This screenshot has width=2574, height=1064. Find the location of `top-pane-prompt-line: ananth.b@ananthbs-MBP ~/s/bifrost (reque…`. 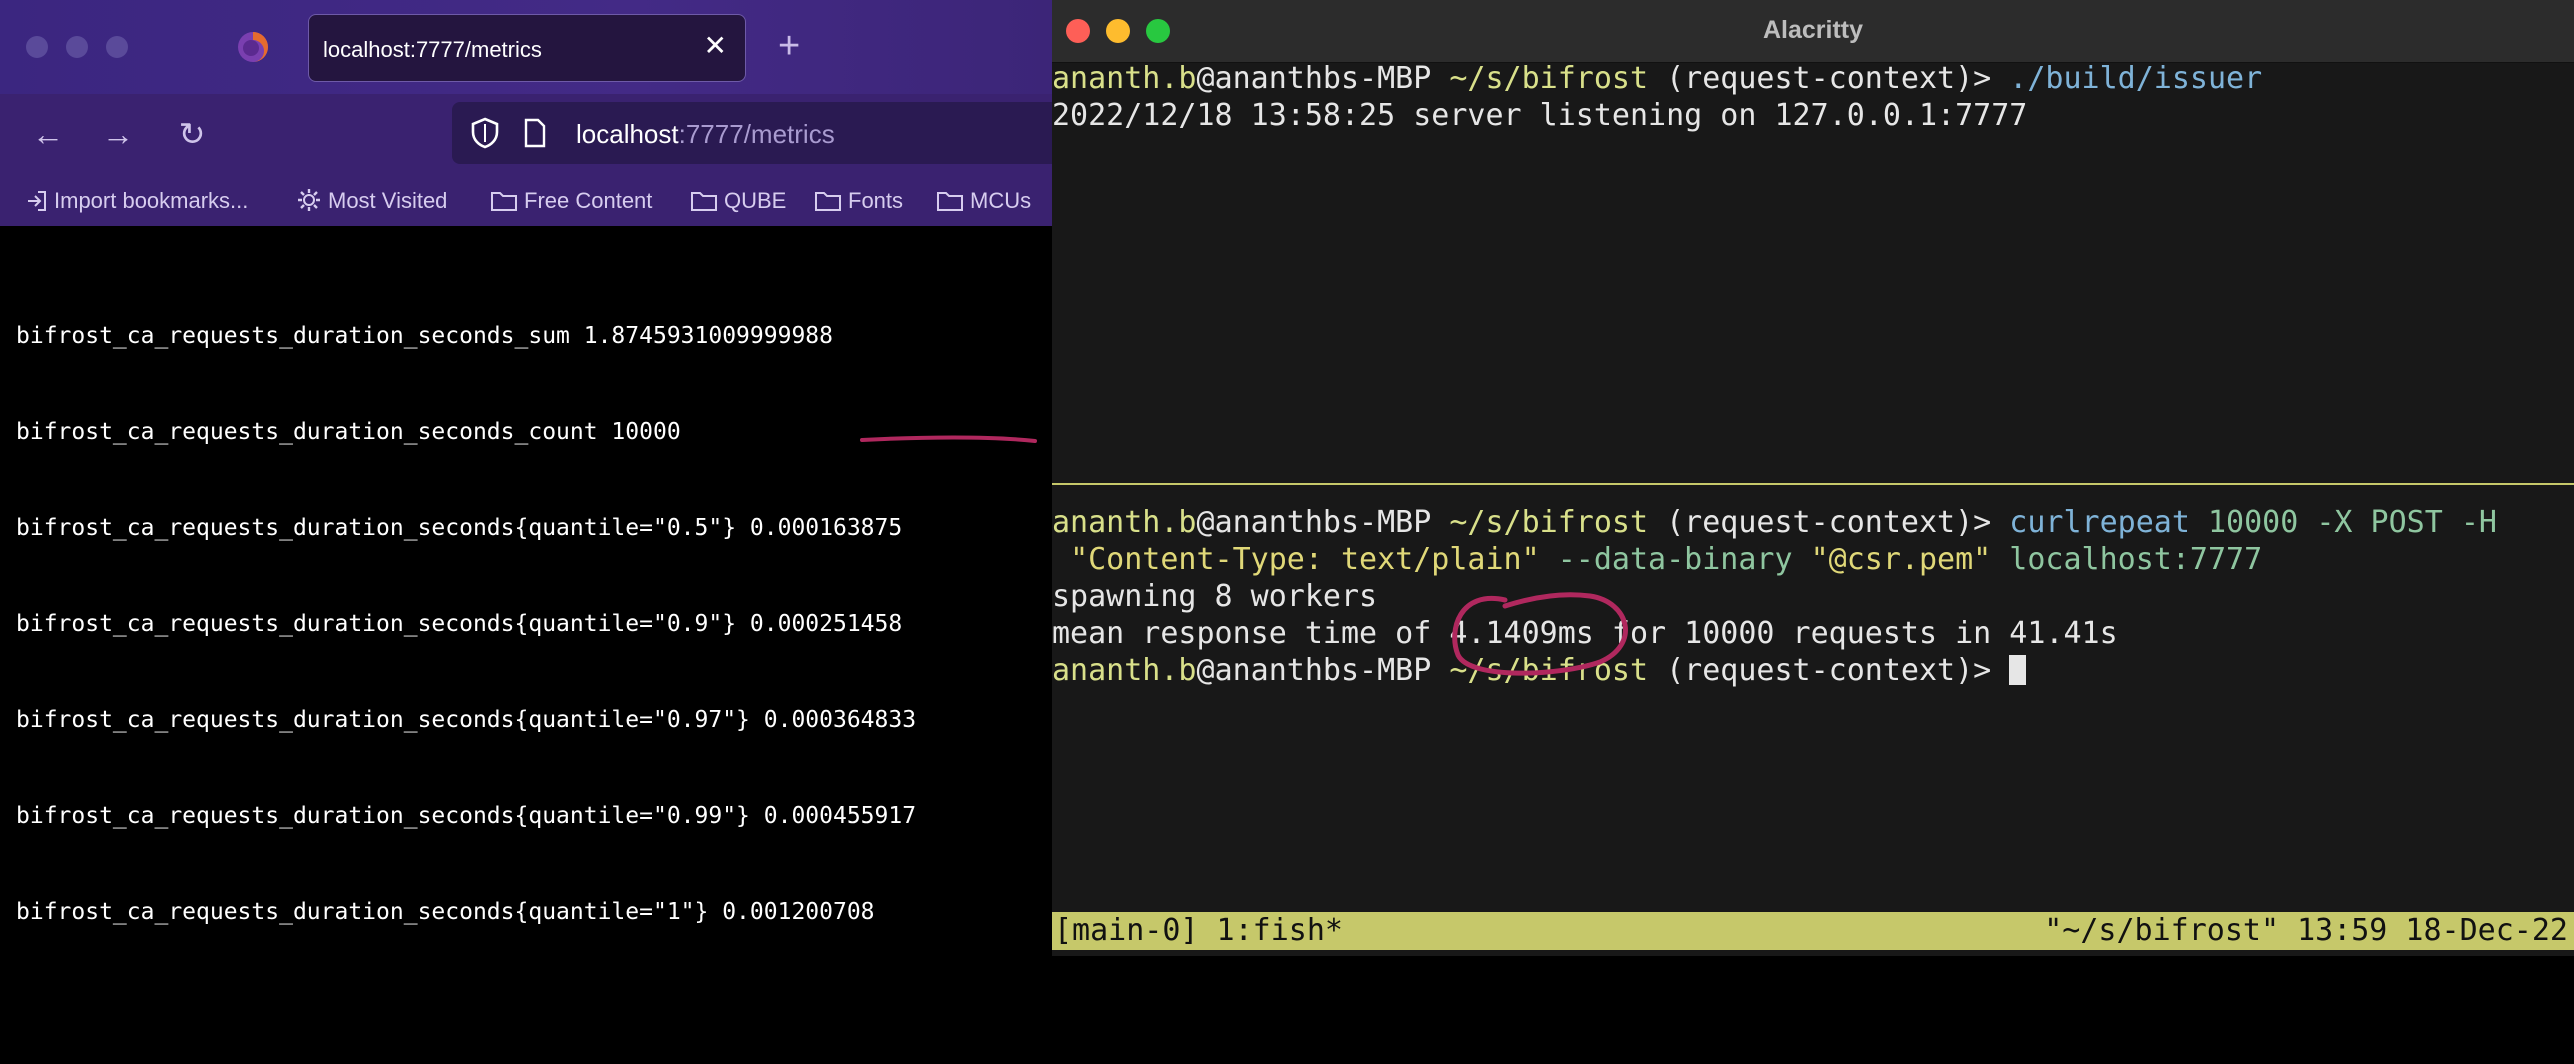

top-pane-prompt-line: ananth.b@ananthbs-MBP ~/s/bifrost (reque… is located at coordinates (1657, 78).